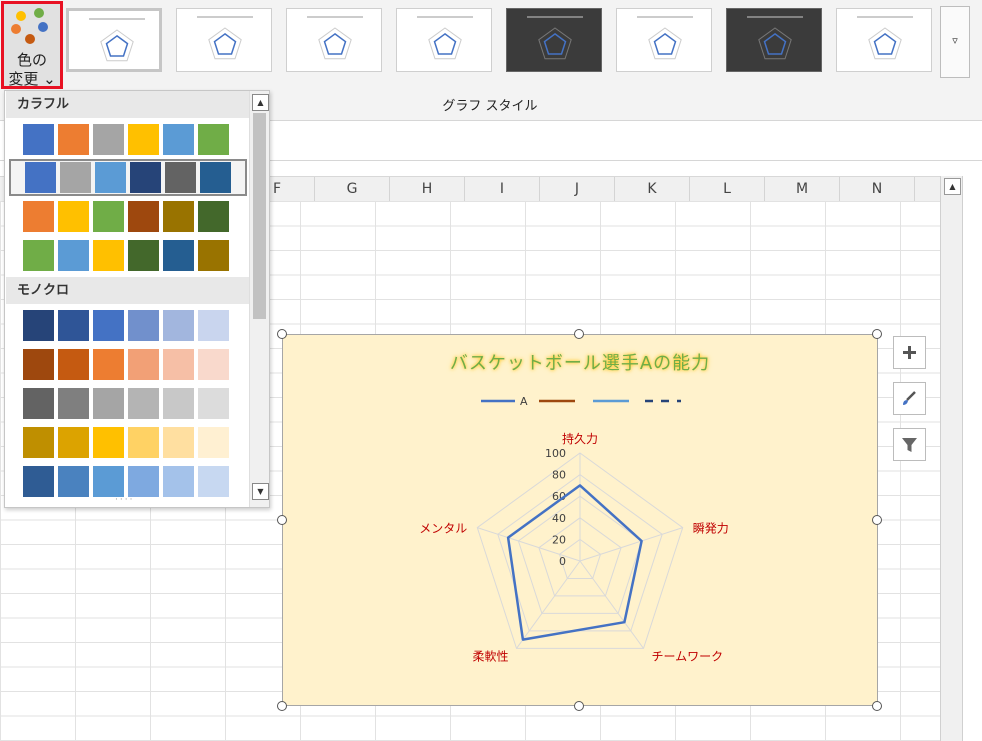 The image size is (982, 741). What do you see at coordinates (124, 500) in the screenshot?
I see `resize-grip: ····` at bounding box center [124, 500].